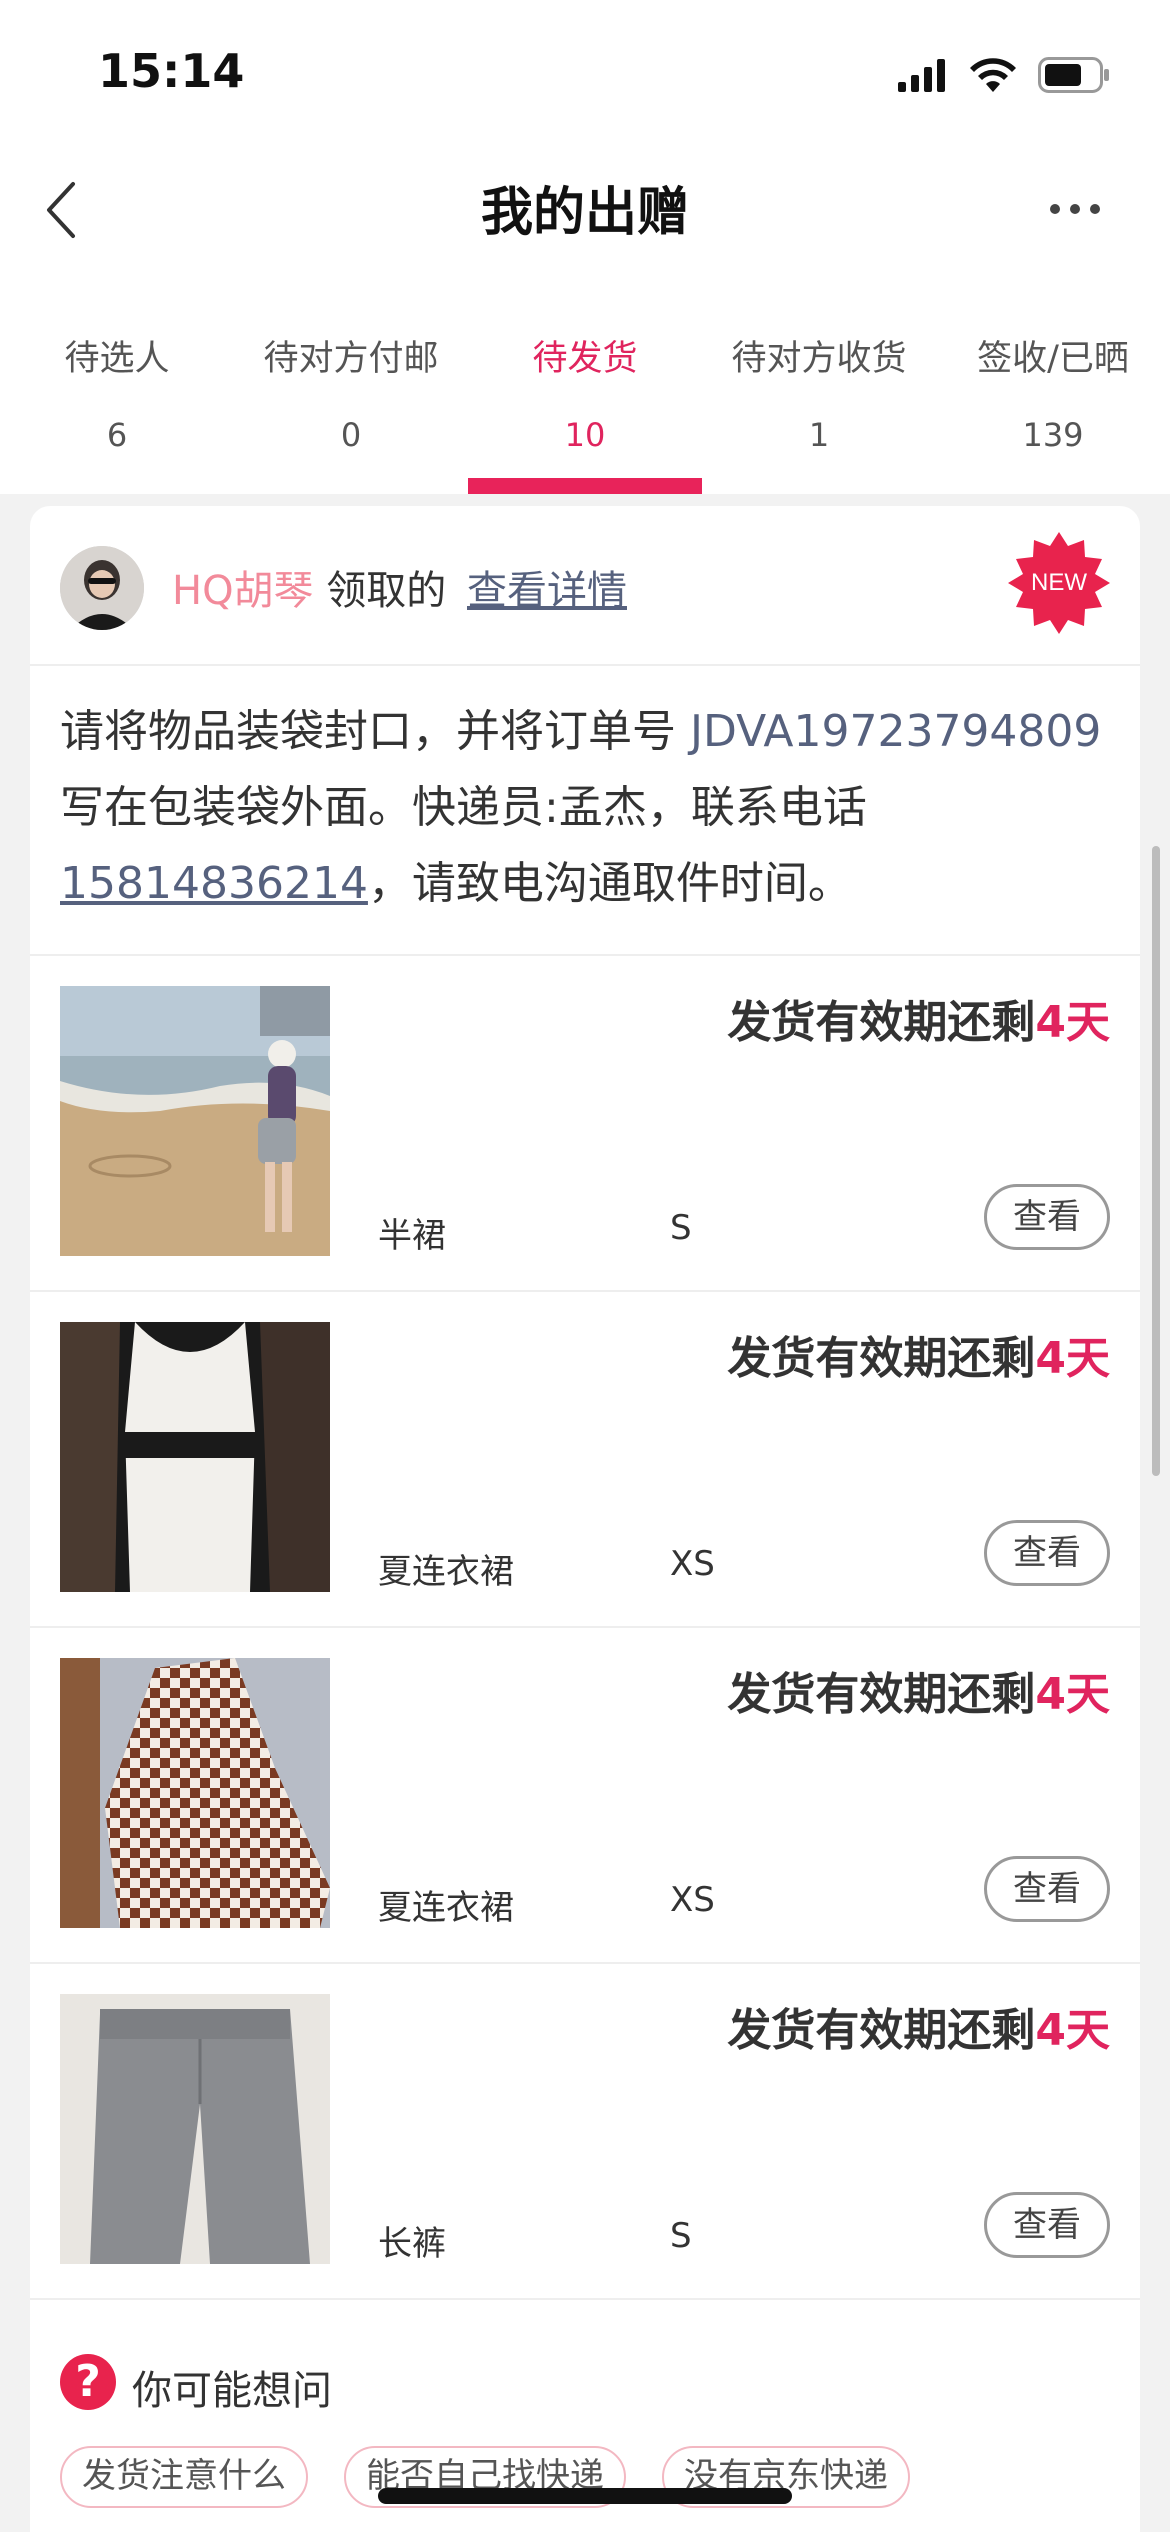 The image size is (1170, 2532). What do you see at coordinates (117, 435) in the screenshot?
I see `tab-count: 6` at bounding box center [117, 435].